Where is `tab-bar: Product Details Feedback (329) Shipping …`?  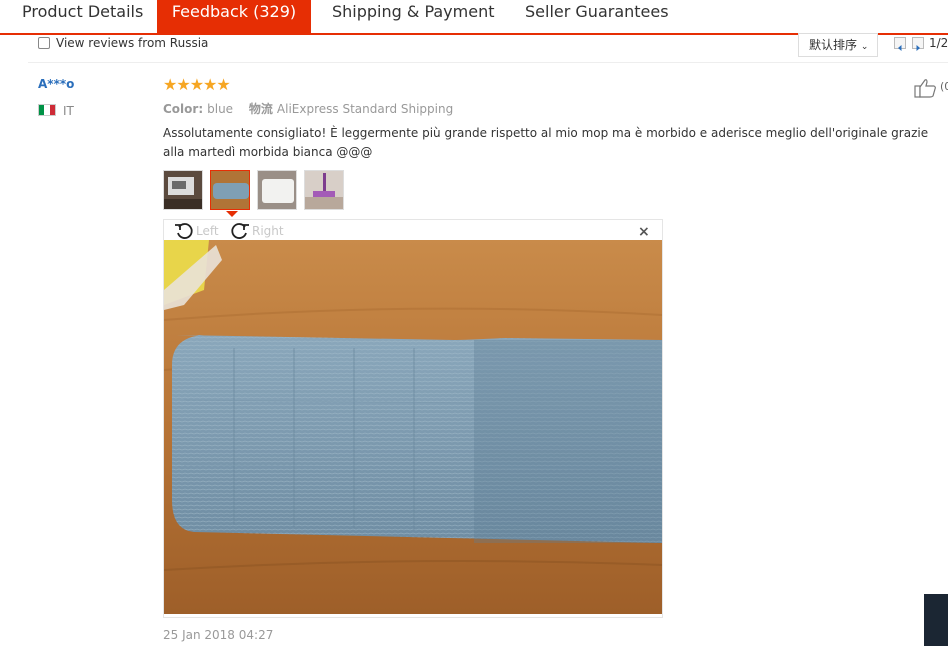 tab-bar: Product Details Feedback (329) Shipping … is located at coordinates (474, 17).